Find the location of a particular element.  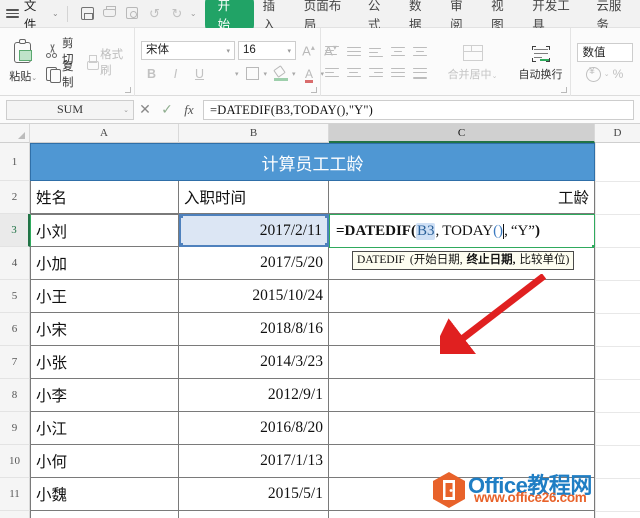

header-cell-hire-date: 入职时间 is located at coordinates (254, 197).